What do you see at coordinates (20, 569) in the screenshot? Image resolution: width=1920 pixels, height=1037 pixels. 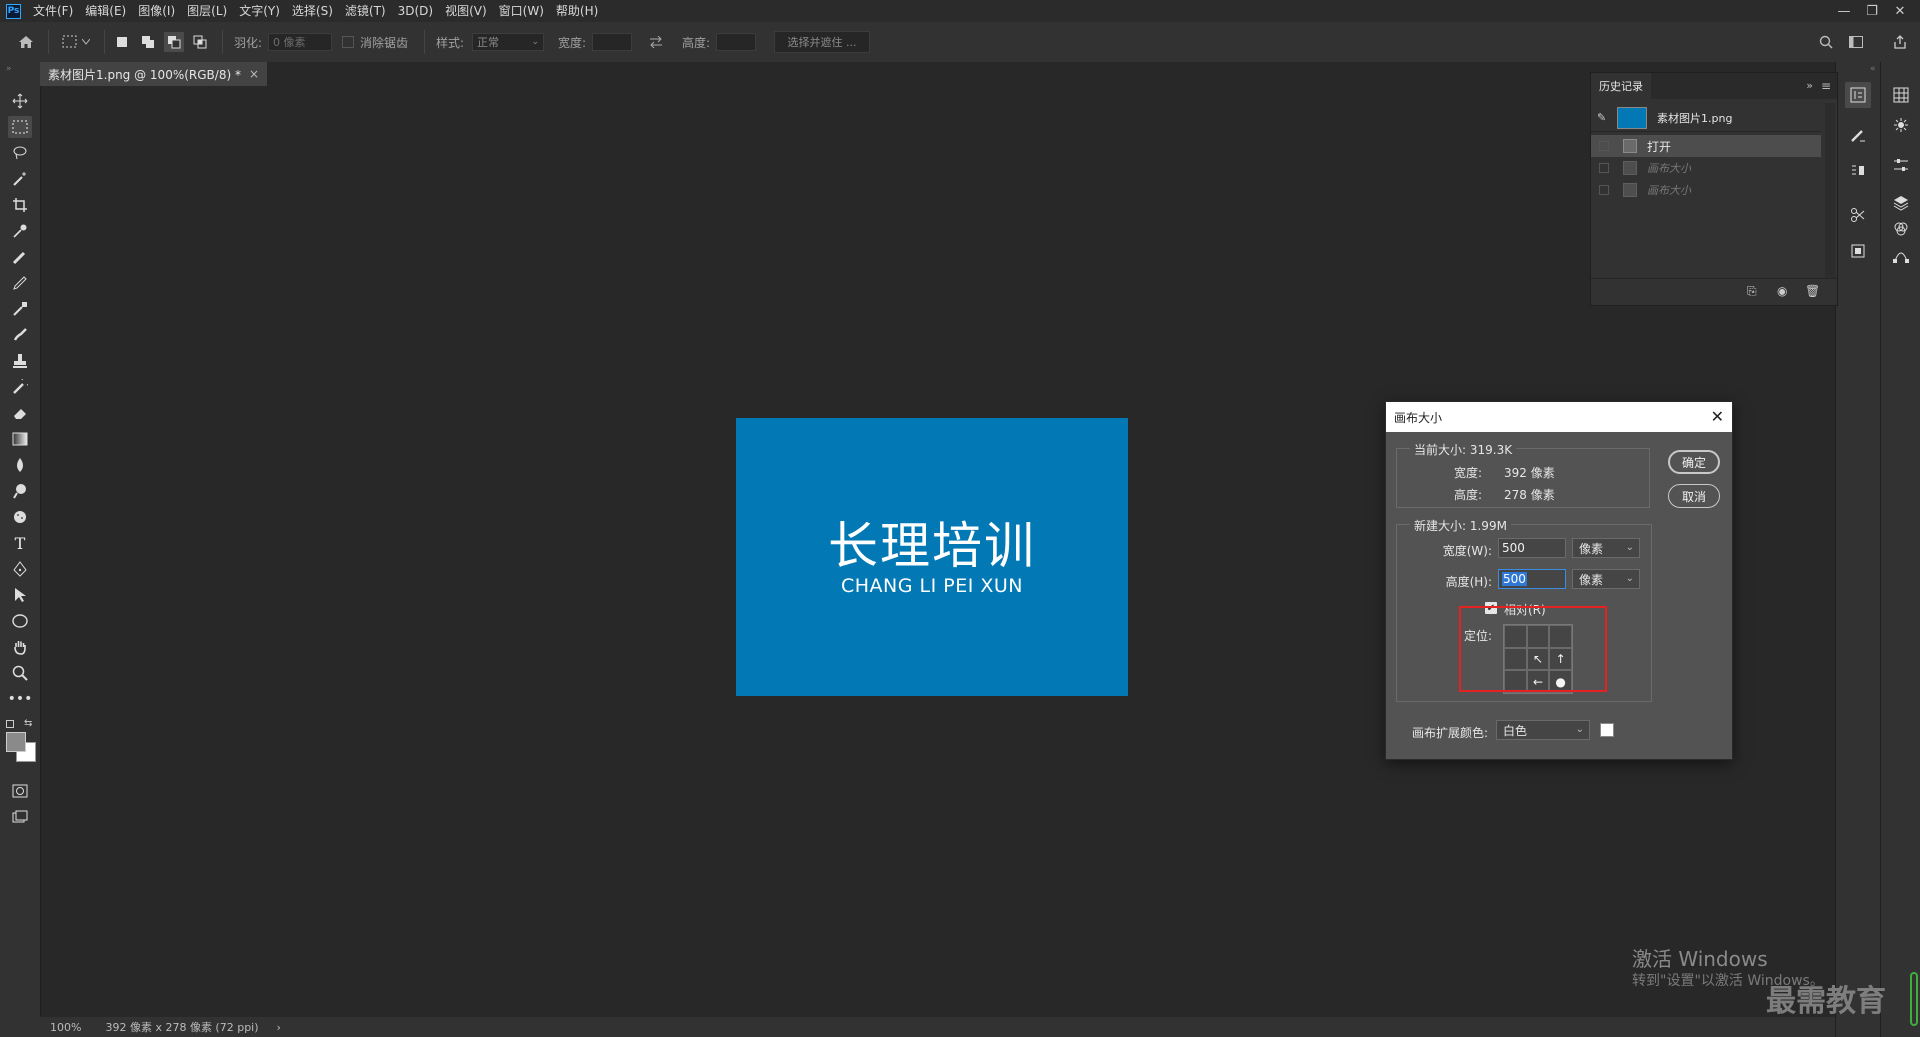 I see `pen-tool-icon` at bounding box center [20, 569].